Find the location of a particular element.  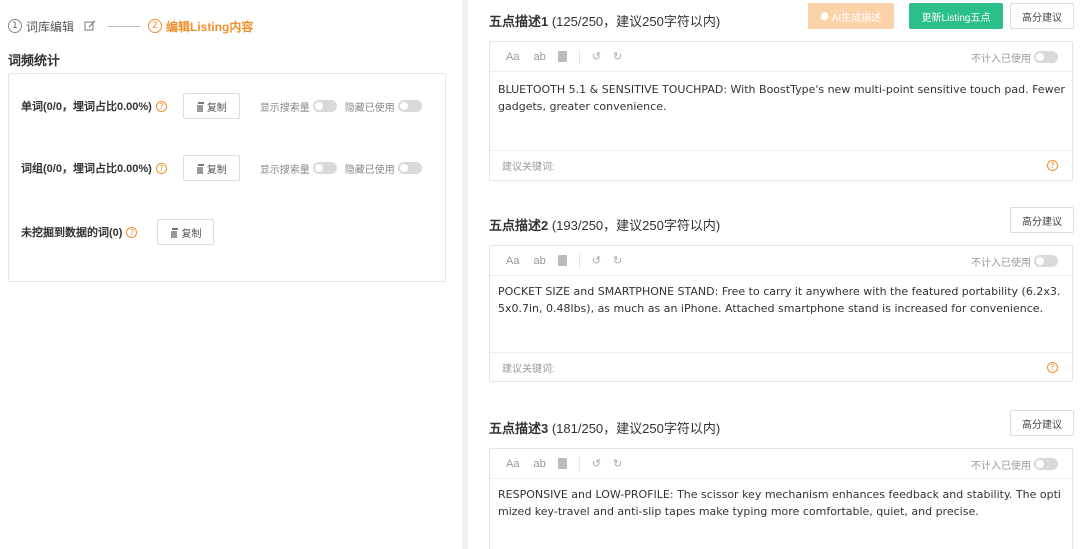

bullet-char-count: (193/250，建议250字符以内) is located at coordinates (634, 225).